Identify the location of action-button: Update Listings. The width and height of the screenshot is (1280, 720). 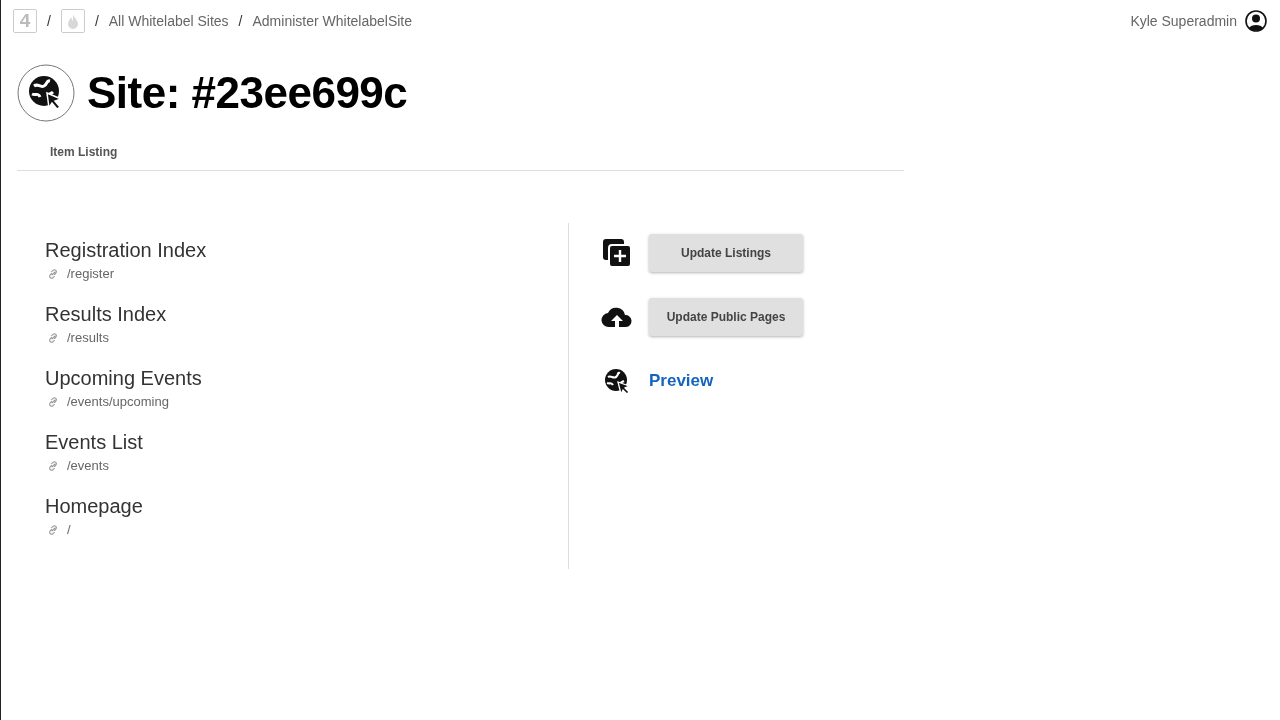
(726, 253).